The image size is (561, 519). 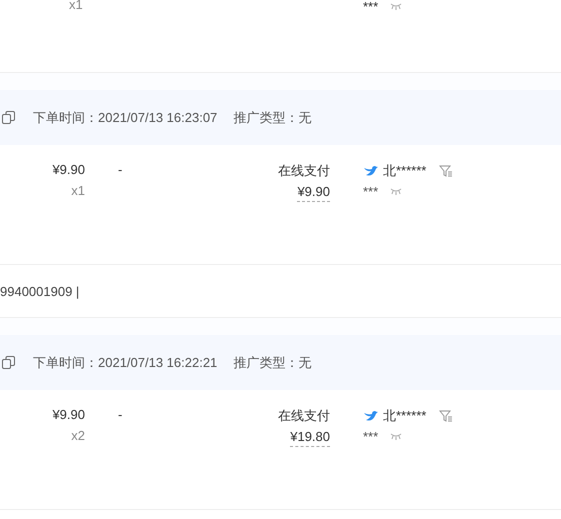 I want to click on paid-amount: ¥19.80, so click(x=310, y=438).